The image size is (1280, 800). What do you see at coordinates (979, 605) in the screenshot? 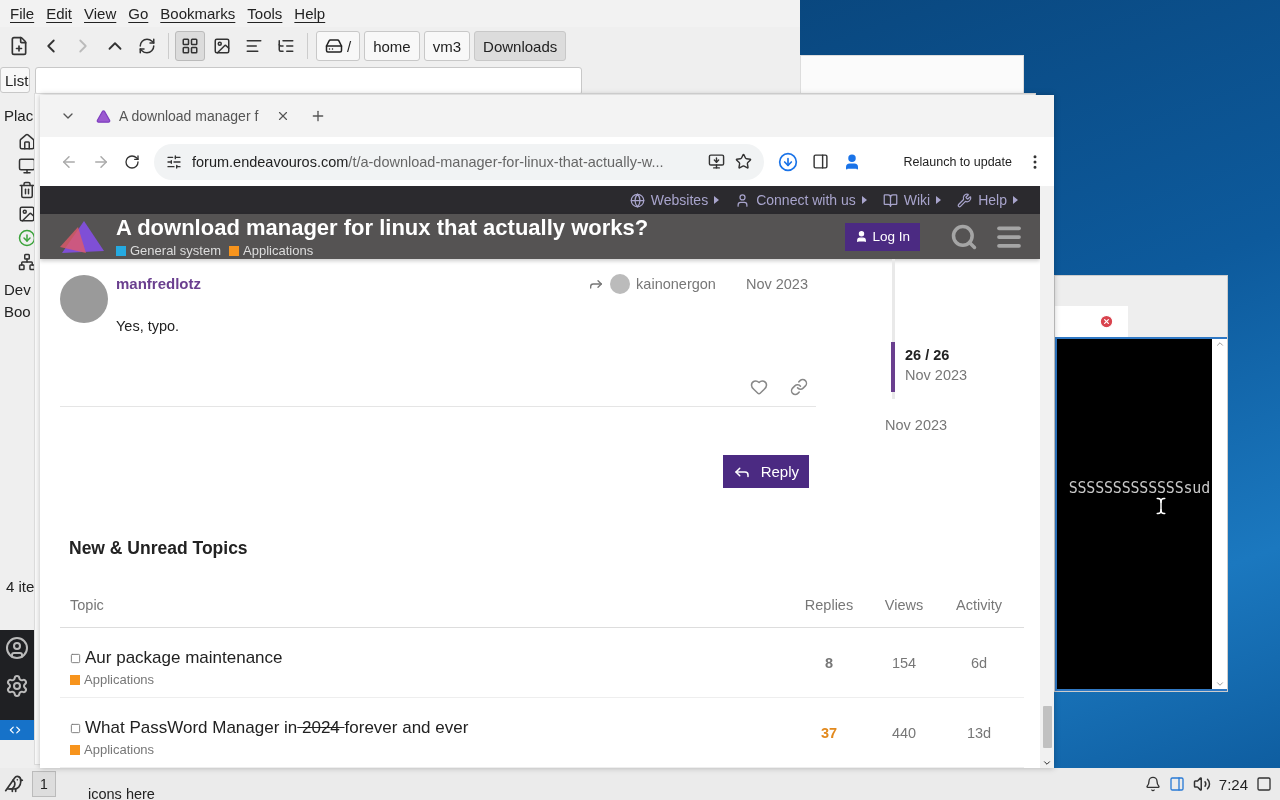
I see `column-header: Activity` at bounding box center [979, 605].